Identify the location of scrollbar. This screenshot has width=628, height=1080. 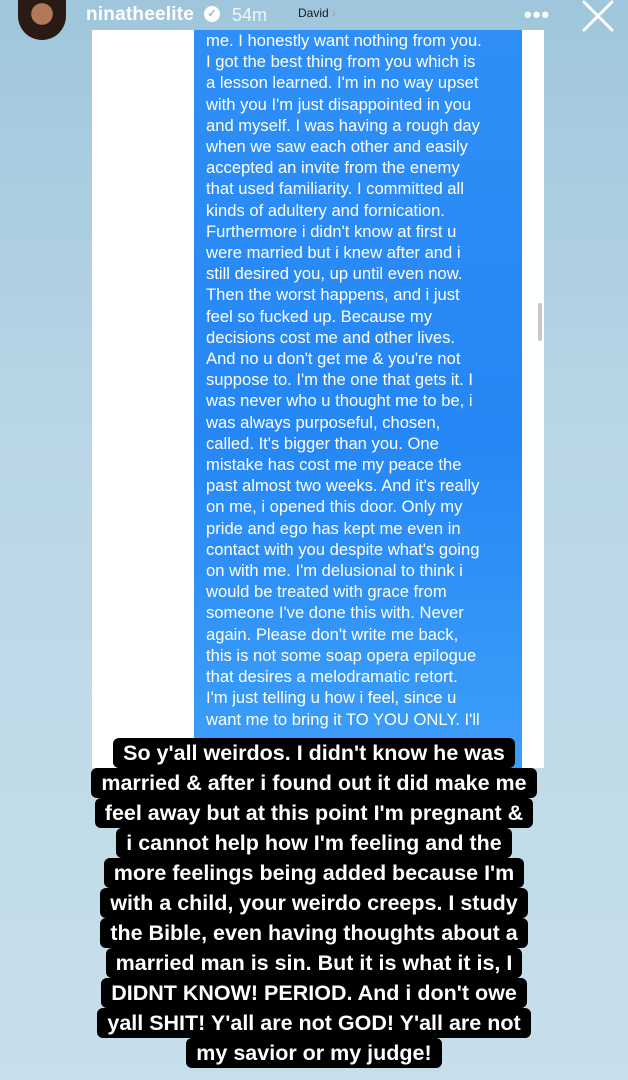
(540, 322).